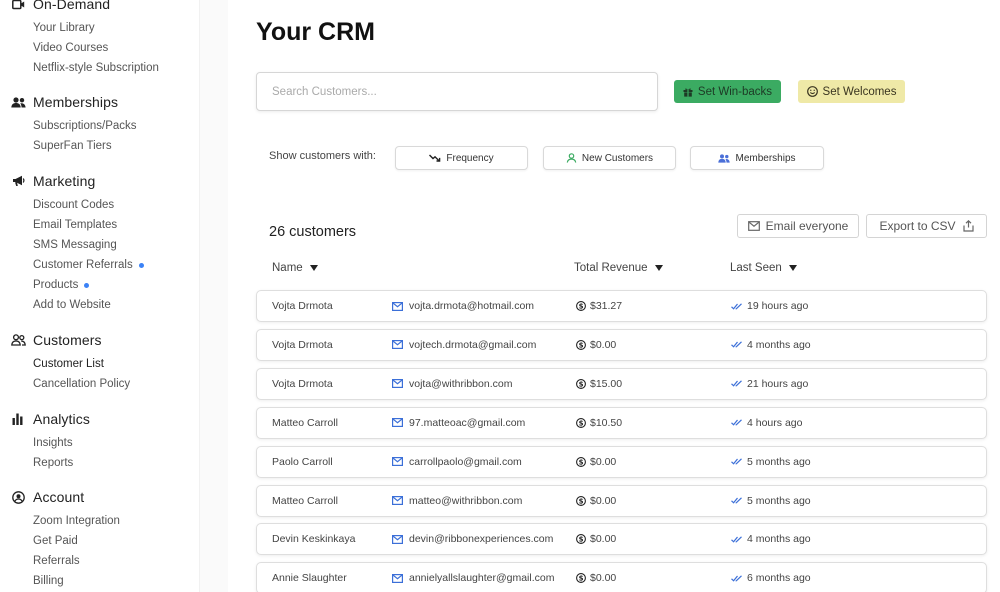 The image size is (1000, 592). What do you see at coordinates (64, 181) in the screenshot?
I see `sidebar-head-label: Marketing` at bounding box center [64, 181].